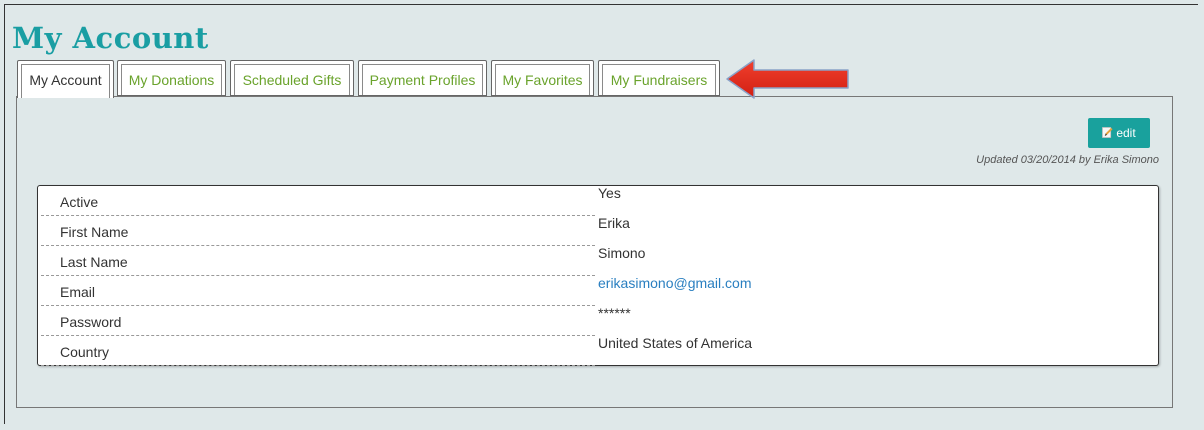  I want to click on tab-my-donations: My Donations, so click(171, 78).